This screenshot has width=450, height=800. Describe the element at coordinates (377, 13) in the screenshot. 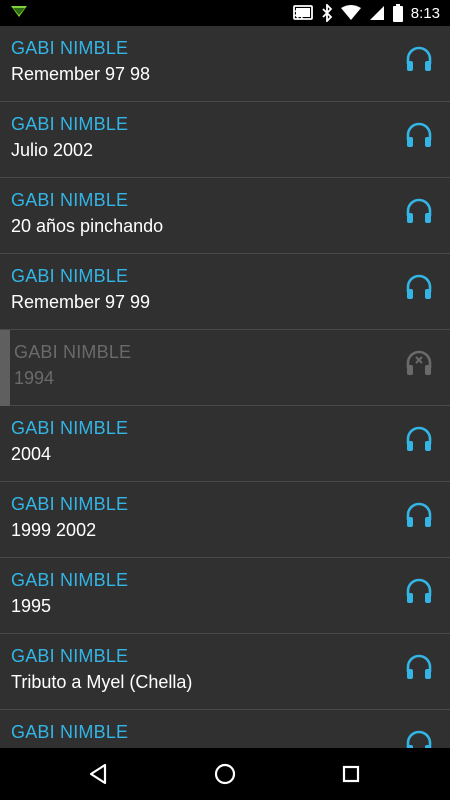

I see `signal-icon` at that location.